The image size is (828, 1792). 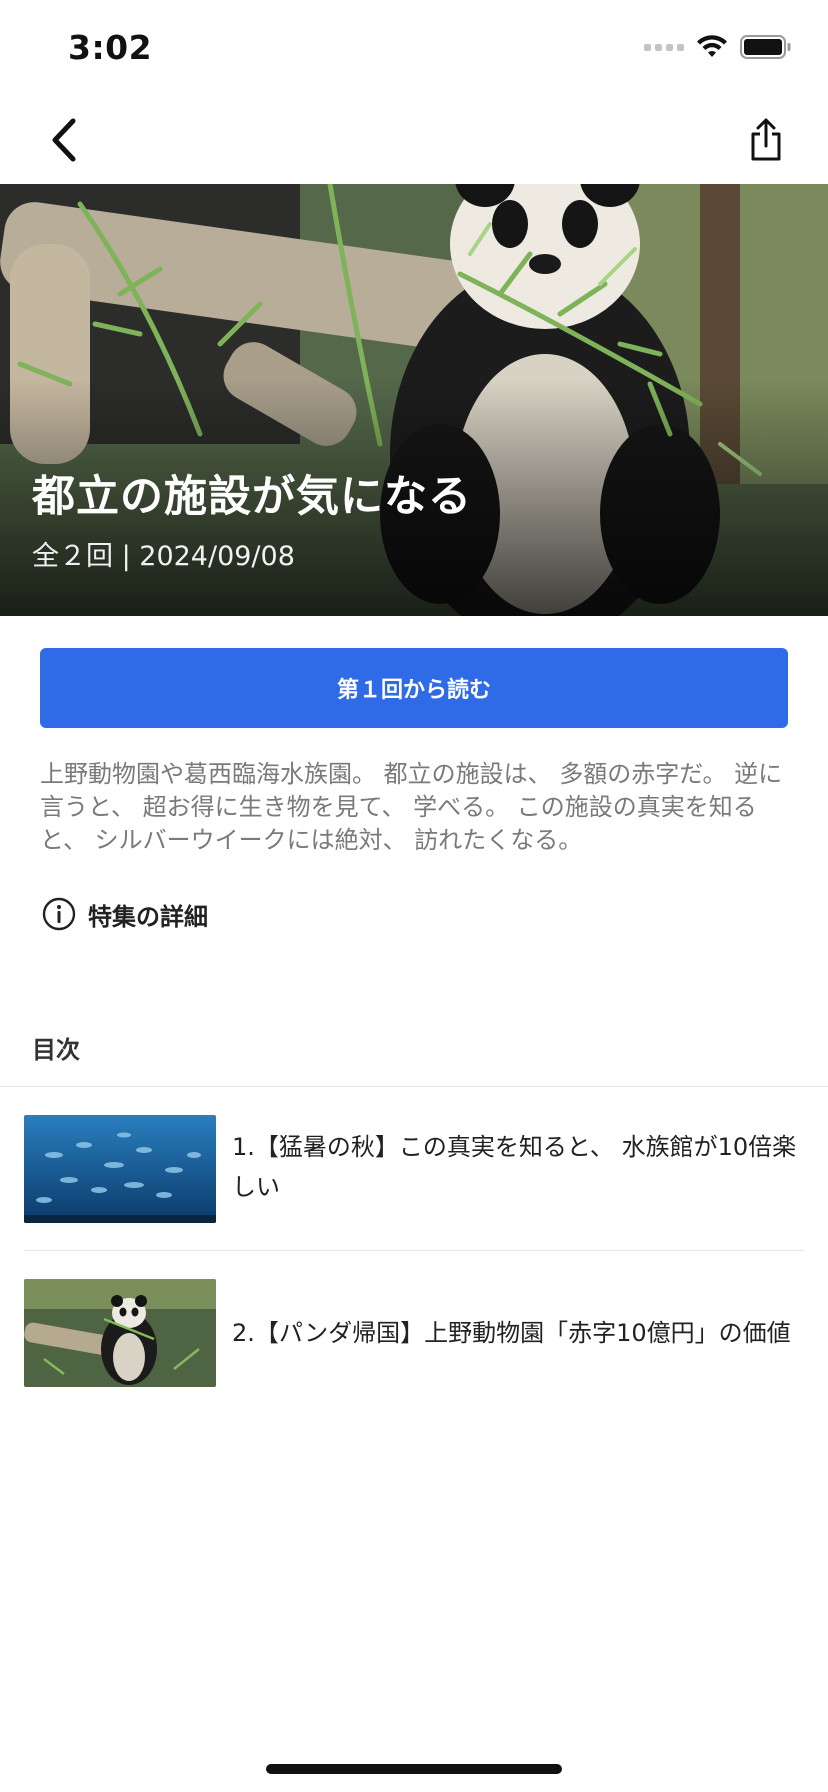 What do you see at coordinates (664, 47) in the screenshot?
I see `cellular-signal-icon` at bounding box center [664, 47].